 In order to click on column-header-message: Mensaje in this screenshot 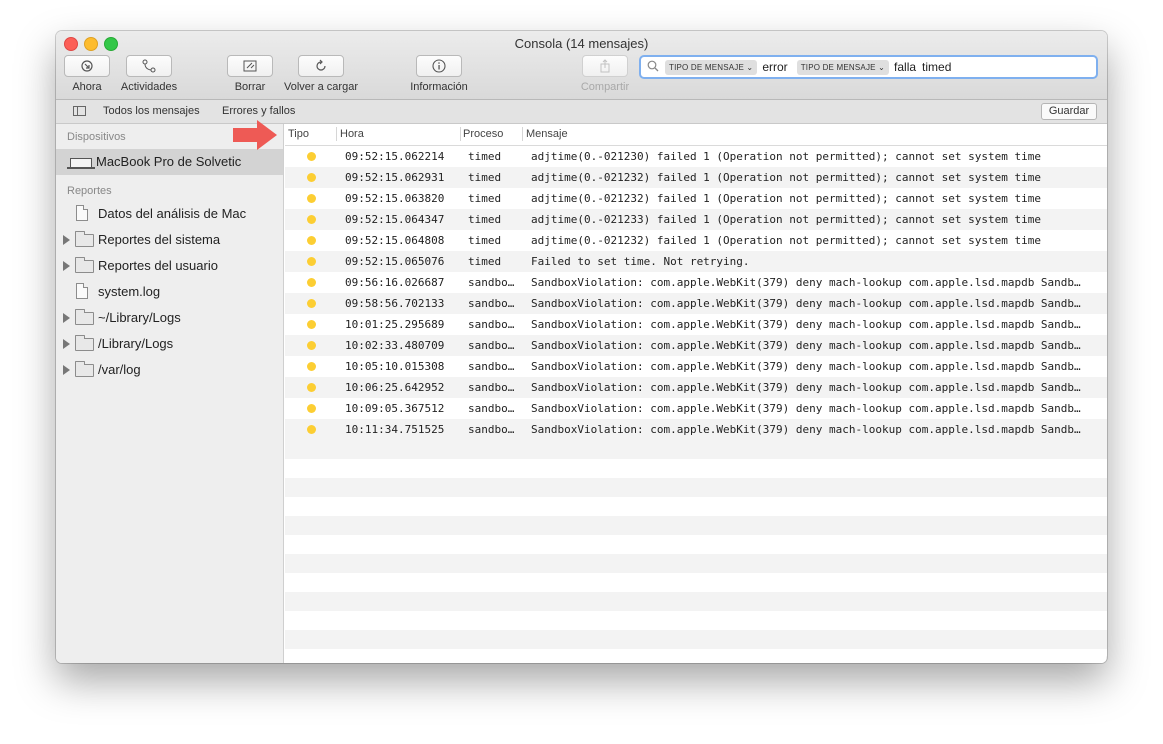, I will do `click(547, 134)`.